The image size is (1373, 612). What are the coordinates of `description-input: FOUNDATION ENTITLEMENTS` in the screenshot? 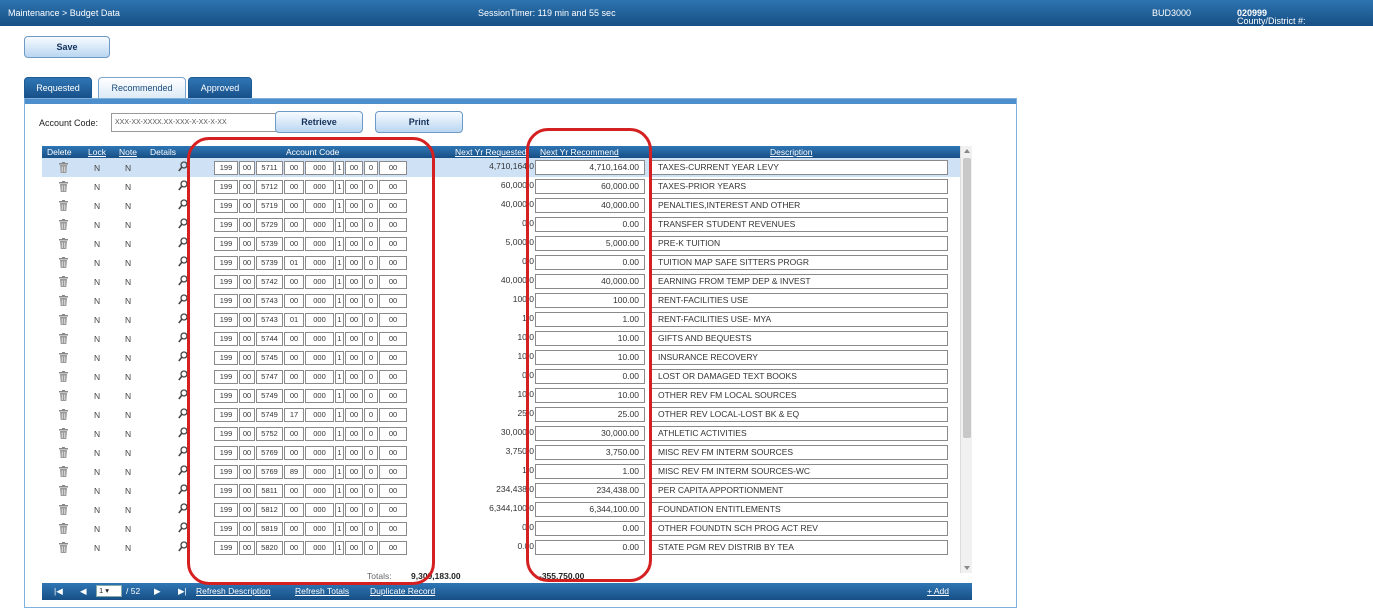 It's located at (799, 509).